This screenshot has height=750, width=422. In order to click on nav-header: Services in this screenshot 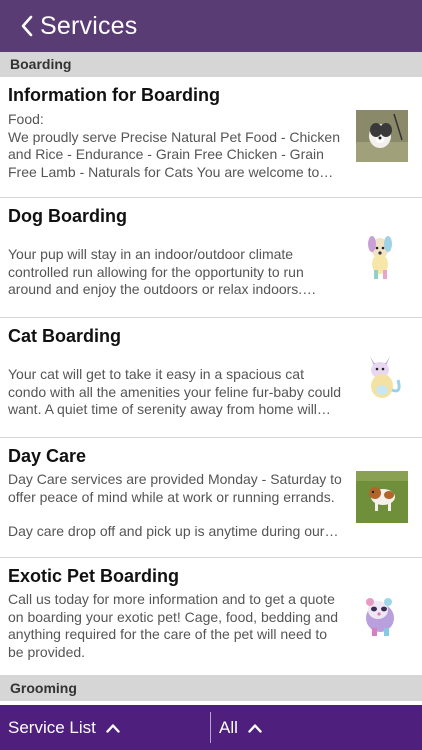, I will do `click(211, 26)`.